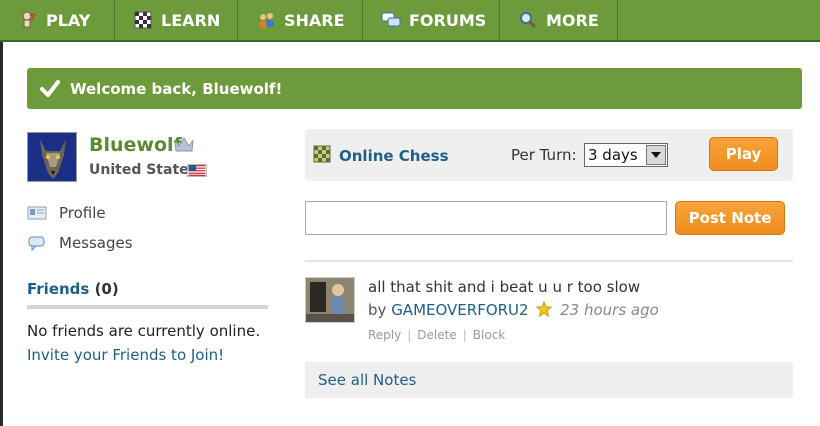 The image size is (820, 426). Describe the element at coordinates (266, 20) in the screenshot. I see `people-icon` at that location.